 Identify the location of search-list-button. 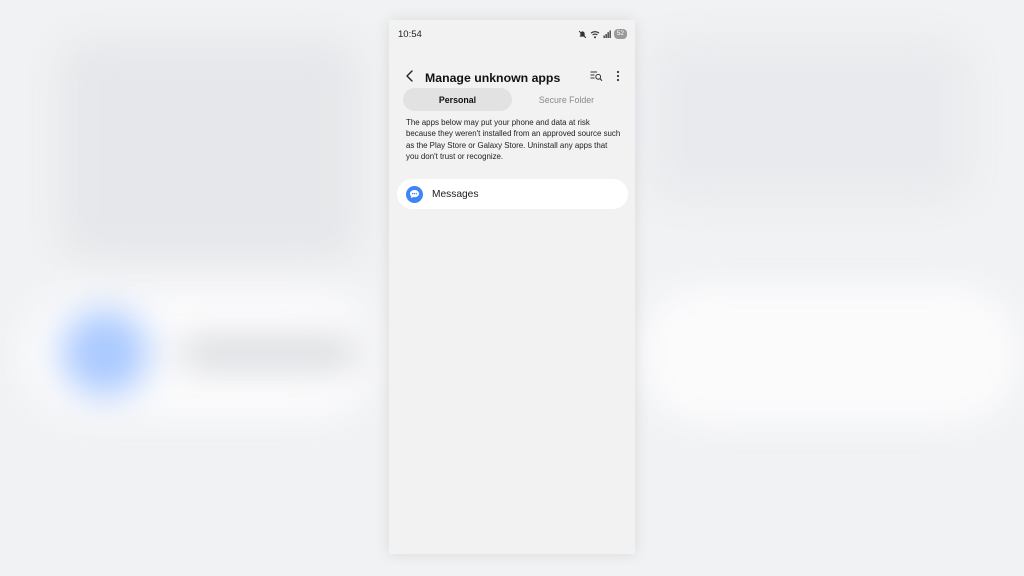
(596, 78).